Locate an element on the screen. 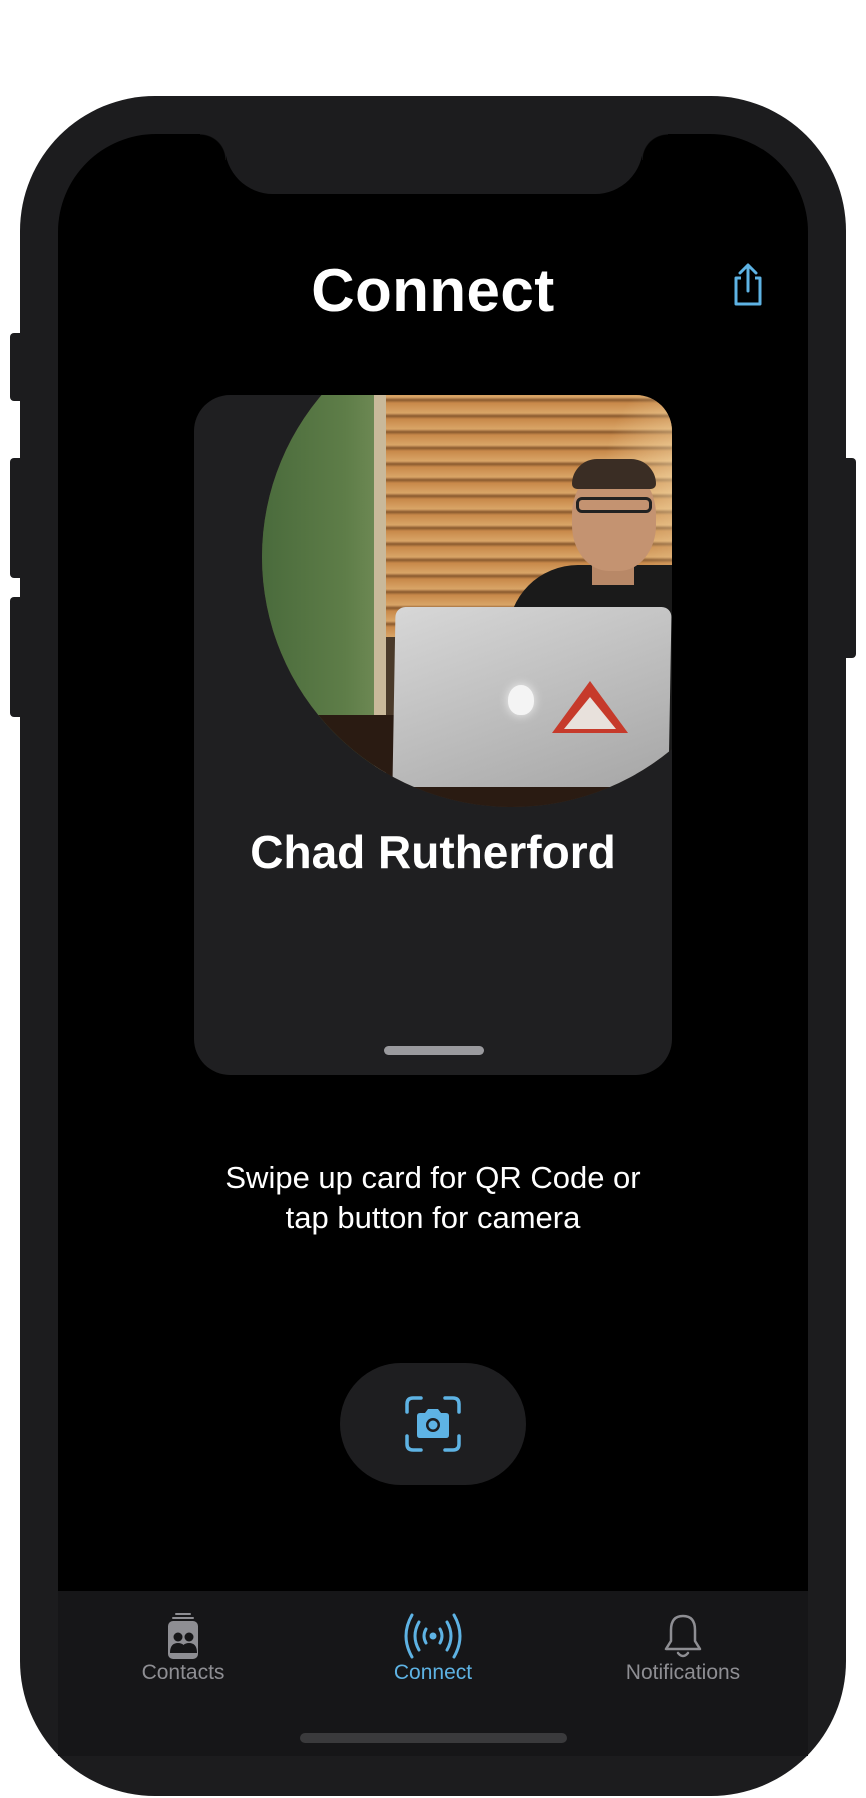 The height and width of the screenshot is (1798, 866). tab-label-contacts: Contacts is located at coordinates (183, 1672).